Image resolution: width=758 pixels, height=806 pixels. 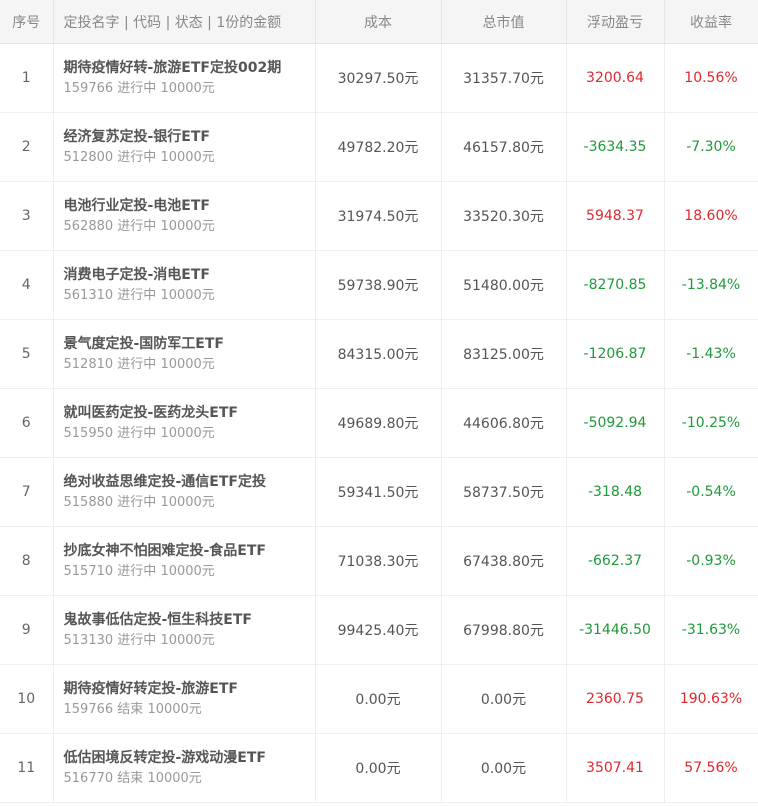 I want to click on plan-name: 绝对收益思维定投-通信ETF定投, so click(x=189, y=482).